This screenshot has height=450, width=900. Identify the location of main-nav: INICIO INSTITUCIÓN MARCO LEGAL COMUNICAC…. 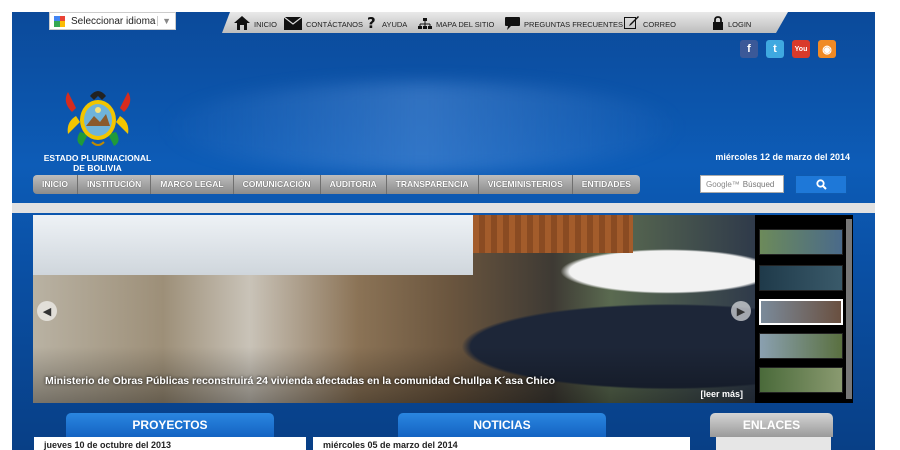
(336, 184).